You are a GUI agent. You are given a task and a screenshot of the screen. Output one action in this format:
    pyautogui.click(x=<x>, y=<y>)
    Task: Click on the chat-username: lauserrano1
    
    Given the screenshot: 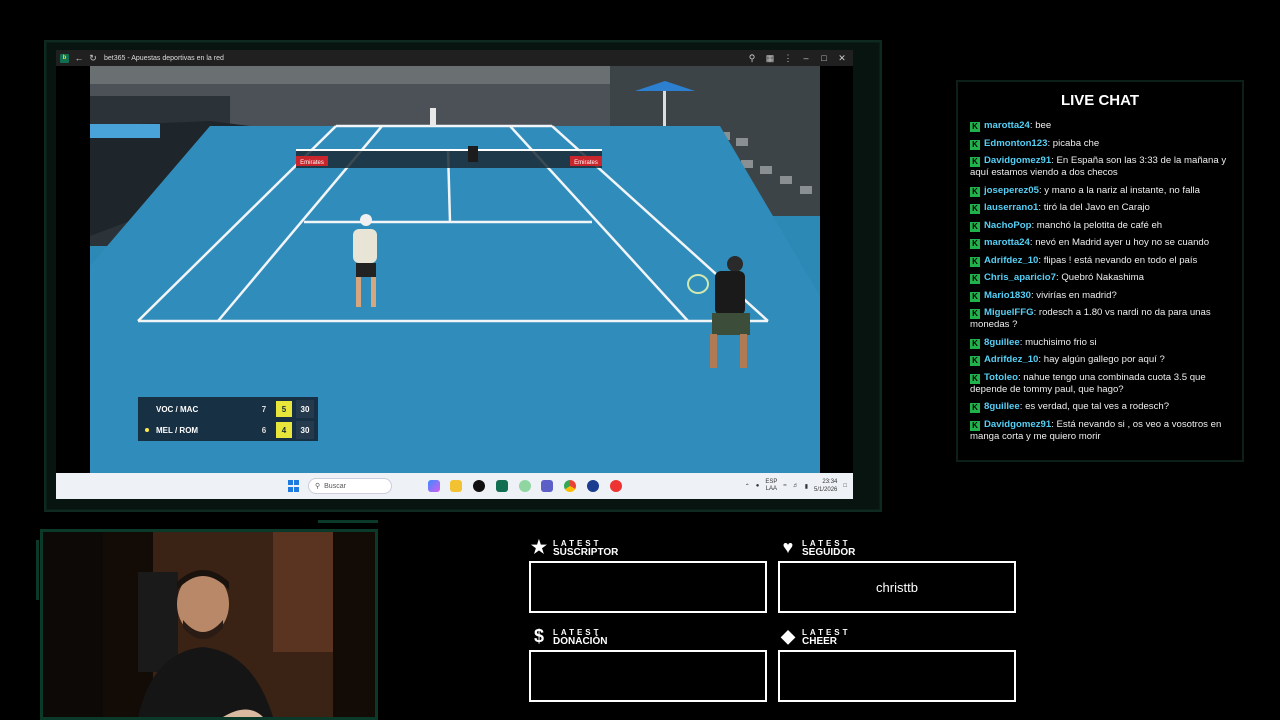 What is the action you would take?
    pyautogui.click(x=1011, y=207)
    